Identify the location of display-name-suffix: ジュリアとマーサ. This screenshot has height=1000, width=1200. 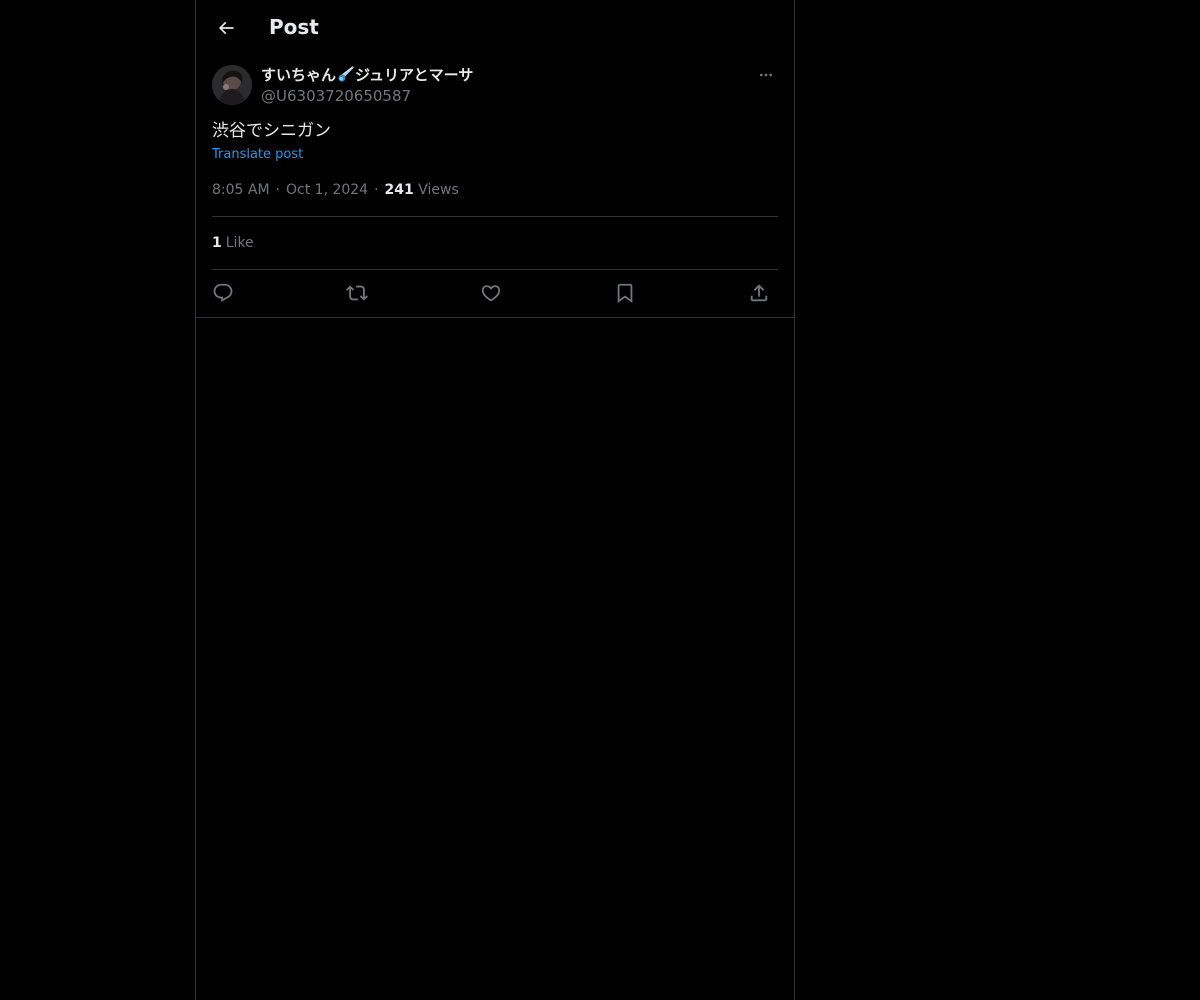
(414, 75).